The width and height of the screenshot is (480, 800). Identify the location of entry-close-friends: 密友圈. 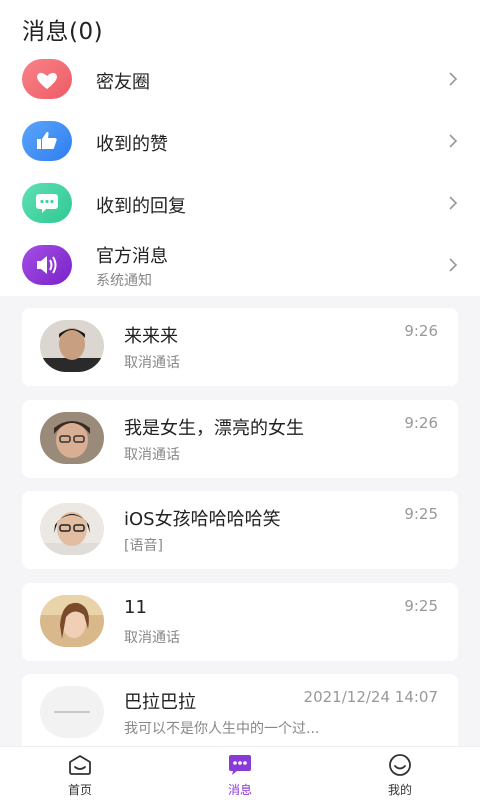
(240, 79).